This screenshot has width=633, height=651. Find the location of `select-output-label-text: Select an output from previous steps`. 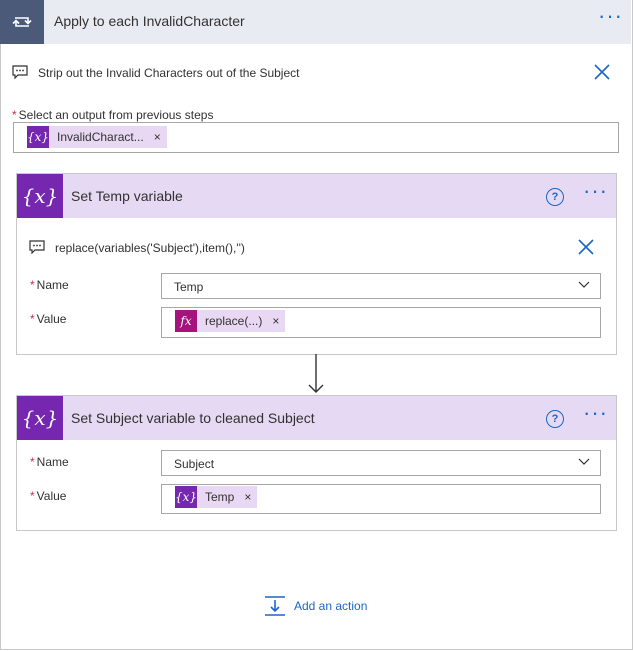

select-output-label-text: Select an output from previous steps is located at coordinates (116, 115).